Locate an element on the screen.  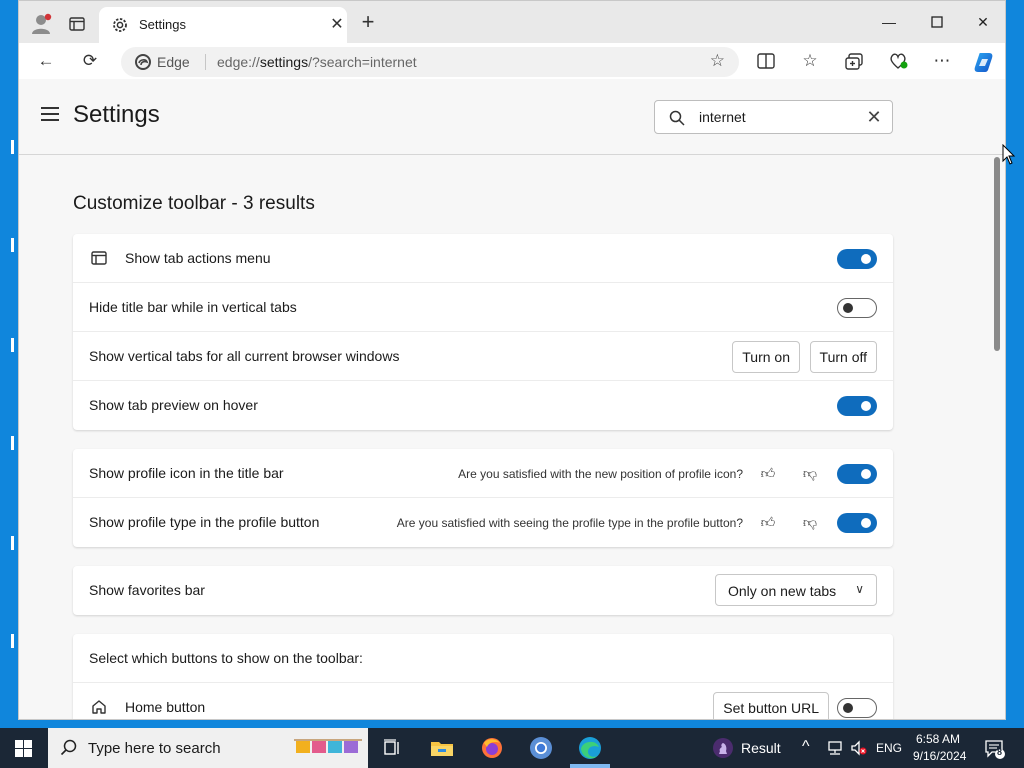
profile-type-toggle is located at coordinates (857, 523).